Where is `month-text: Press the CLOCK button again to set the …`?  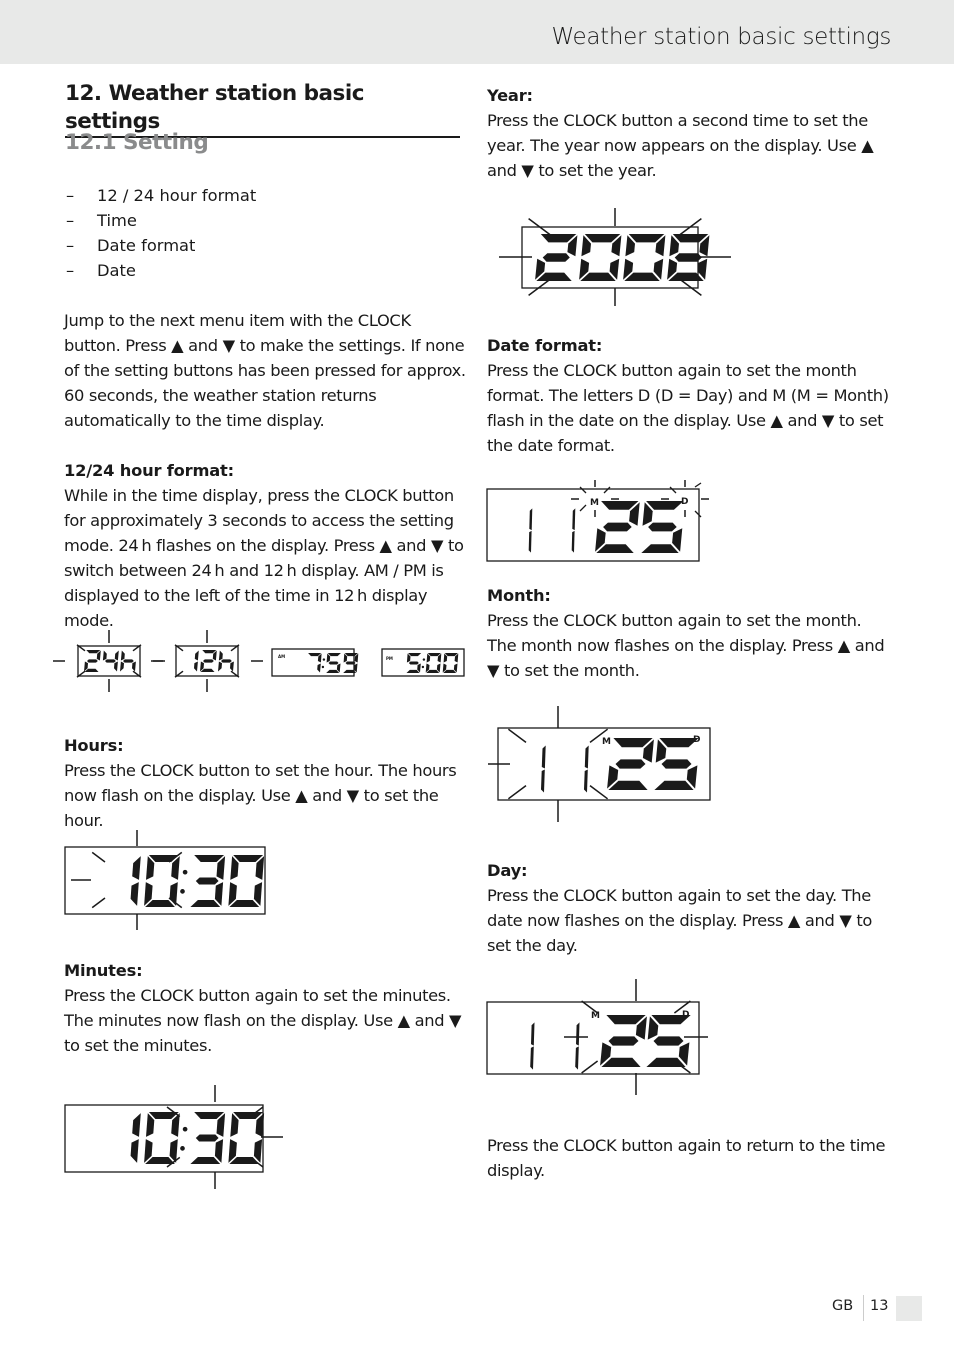 month-text: Press the CLOCK button again to set the … is located at coordinates (686, 645).